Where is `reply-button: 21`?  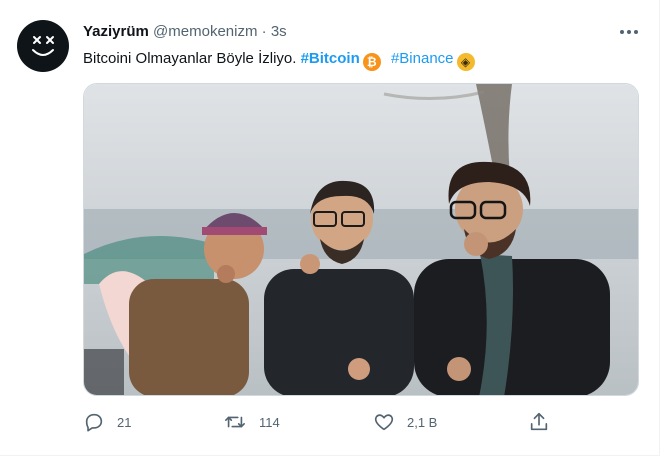
reply-button: 21 is located at coordinates (107, 422).